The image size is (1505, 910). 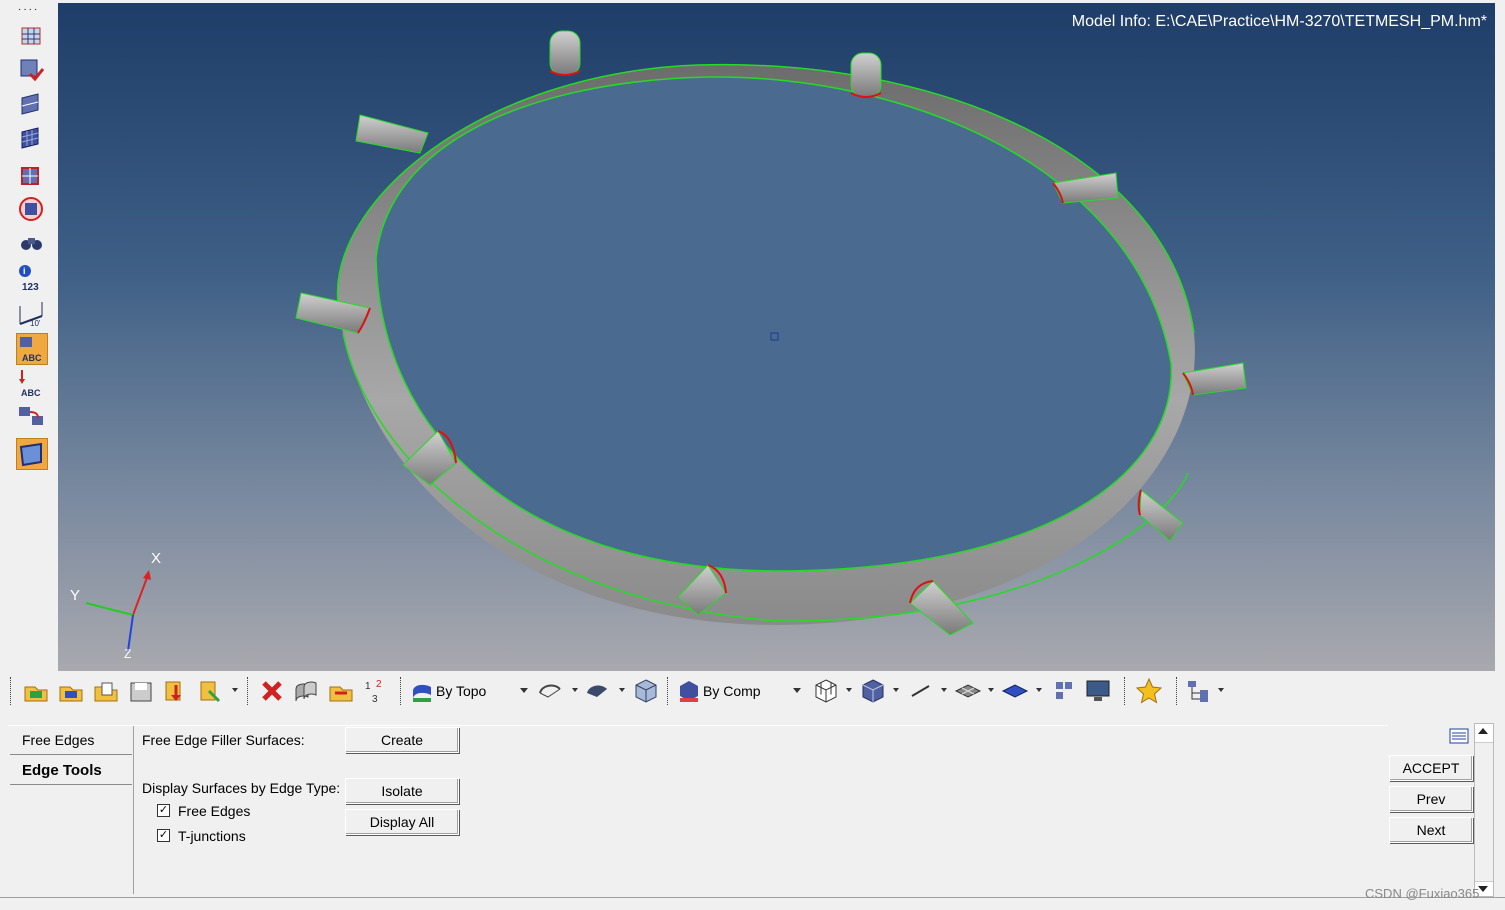 I want to click on monitor-icon, so click(x=1098, y=691).